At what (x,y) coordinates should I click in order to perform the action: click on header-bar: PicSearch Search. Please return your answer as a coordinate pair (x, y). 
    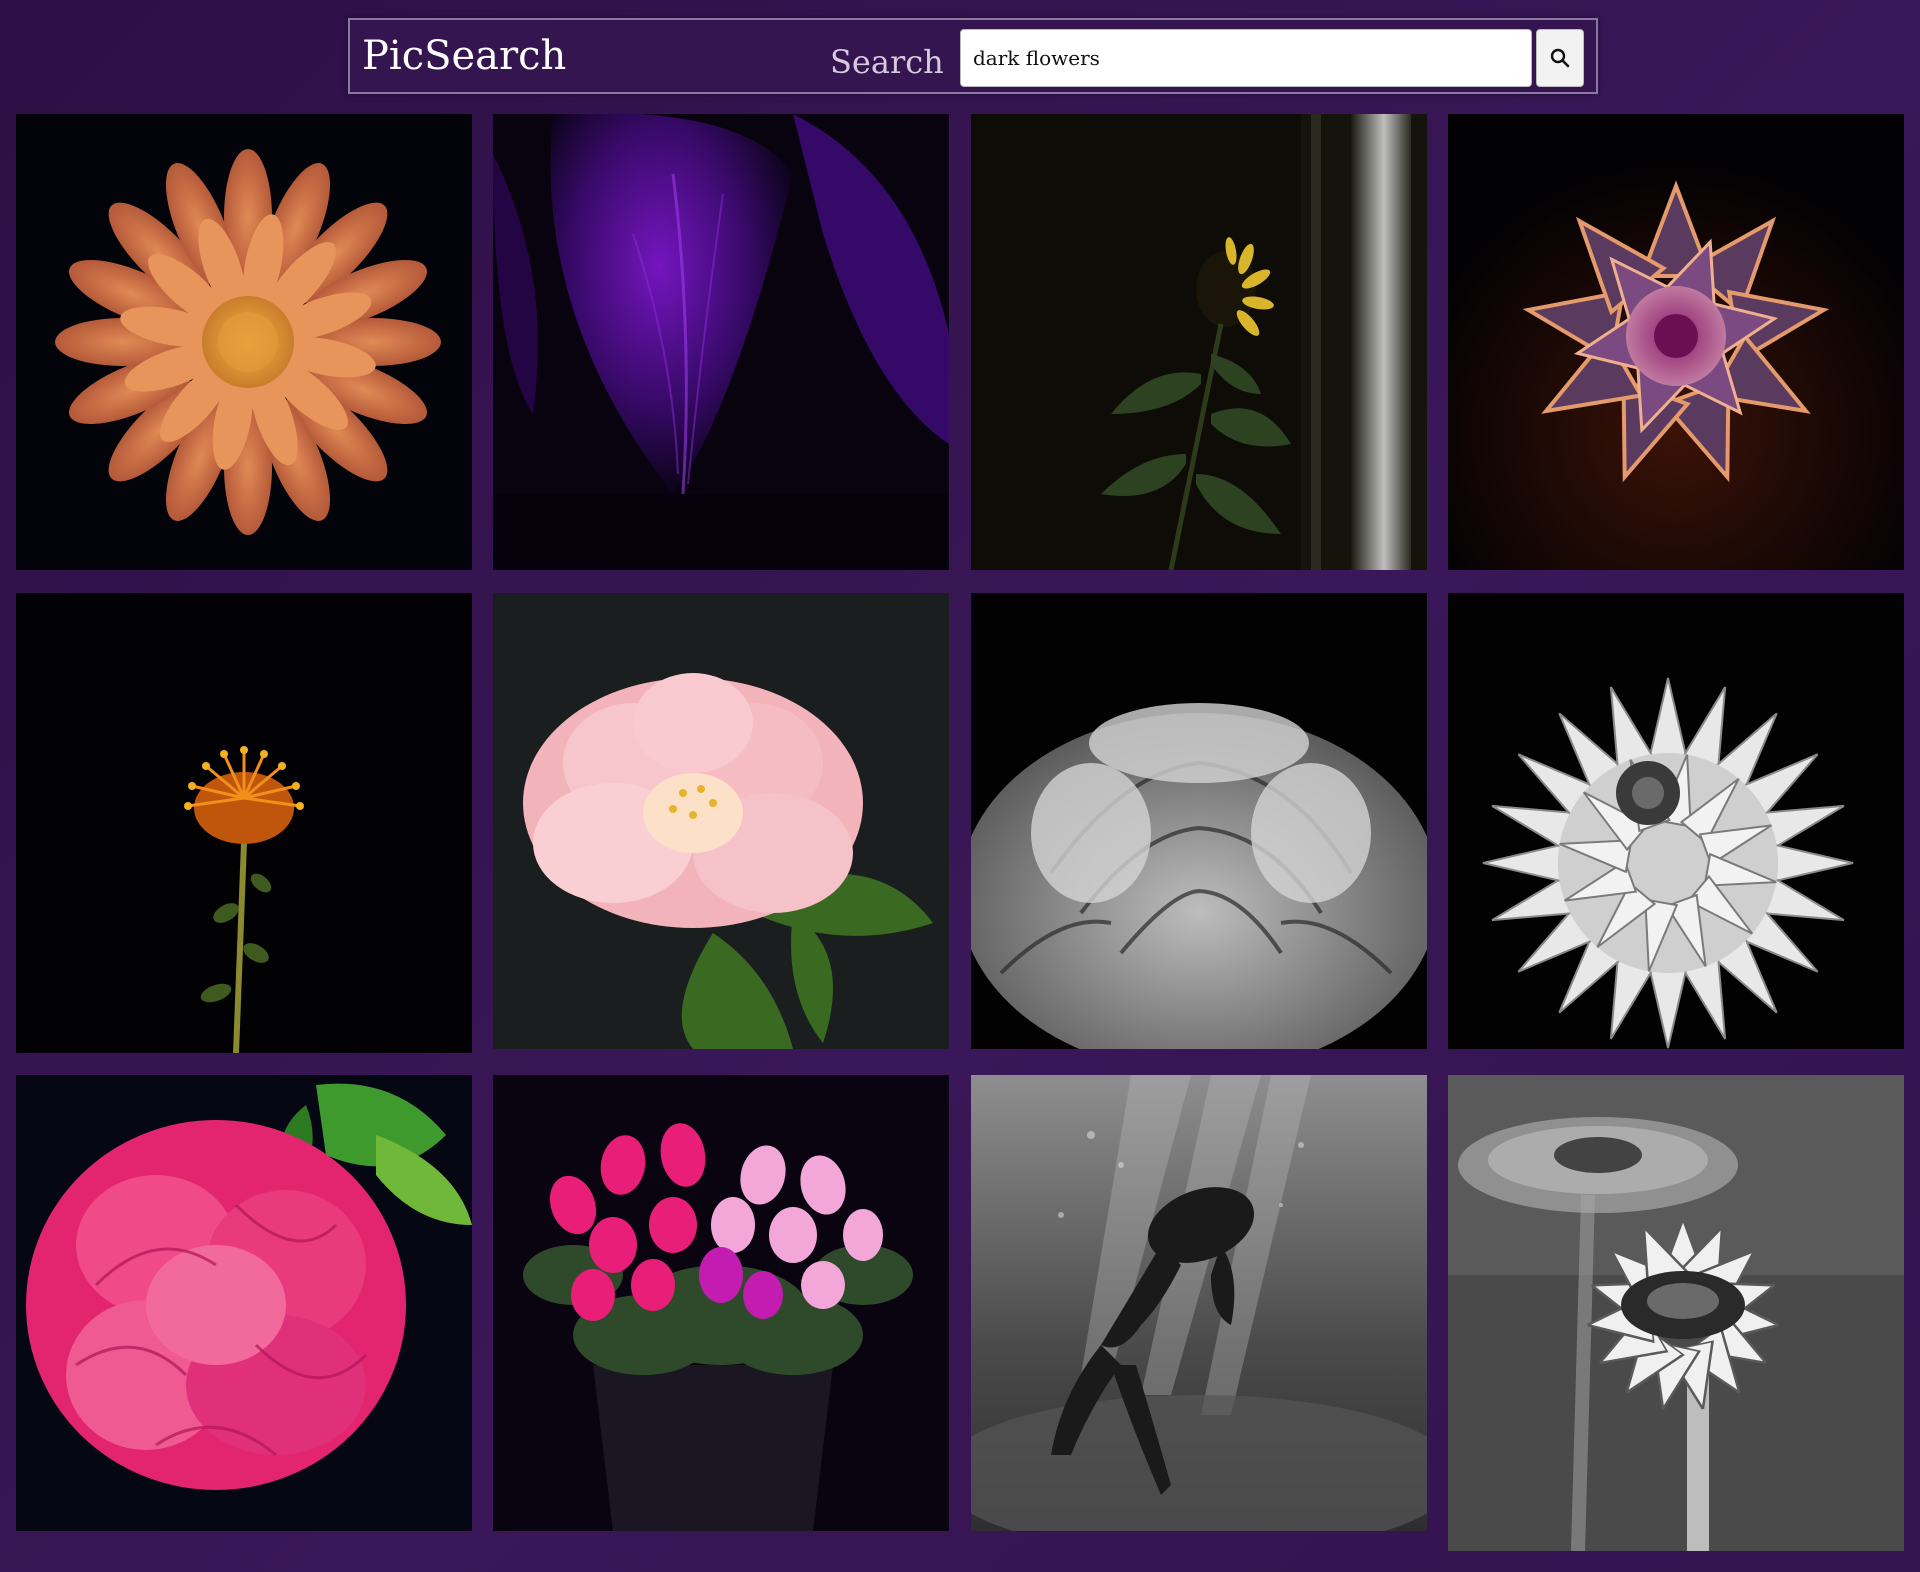
    Looking at the image, I should click on (973, 56).